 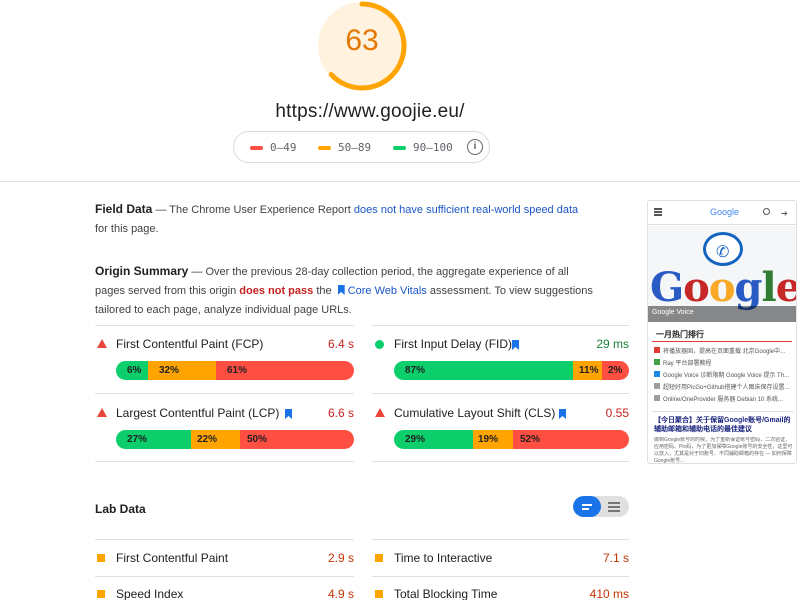 I want to click on origin-summary-fail: does not pass, so click(x=276, y=291).